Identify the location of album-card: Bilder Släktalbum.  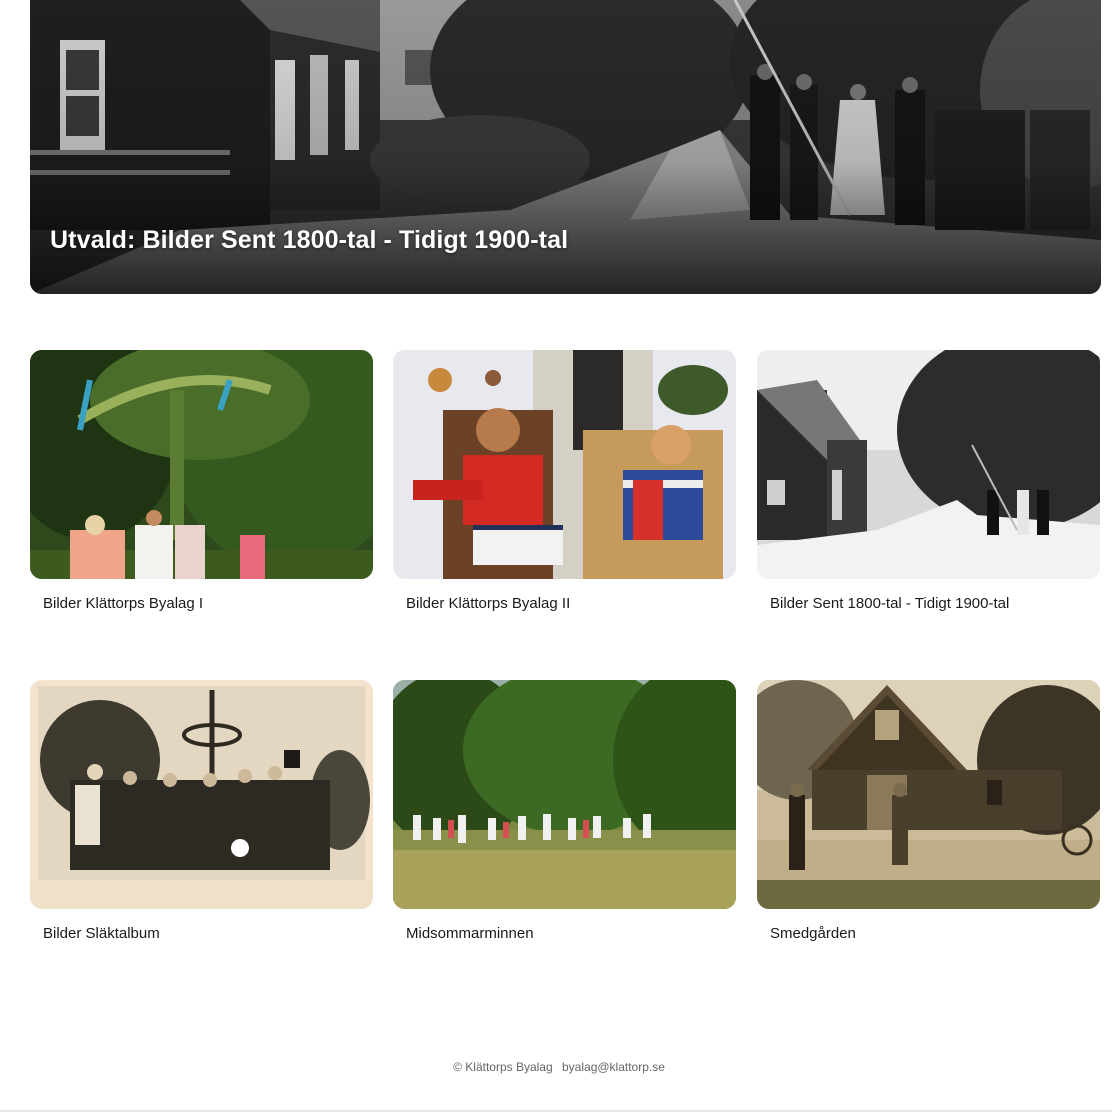
(201, 811).